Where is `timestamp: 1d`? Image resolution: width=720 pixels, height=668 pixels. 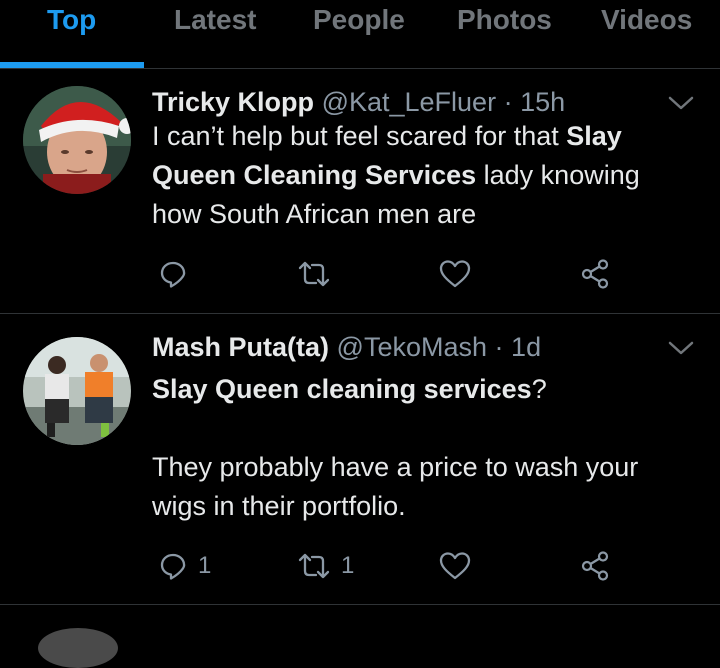 timestamp: 1d is located at coordinates (526, 347).